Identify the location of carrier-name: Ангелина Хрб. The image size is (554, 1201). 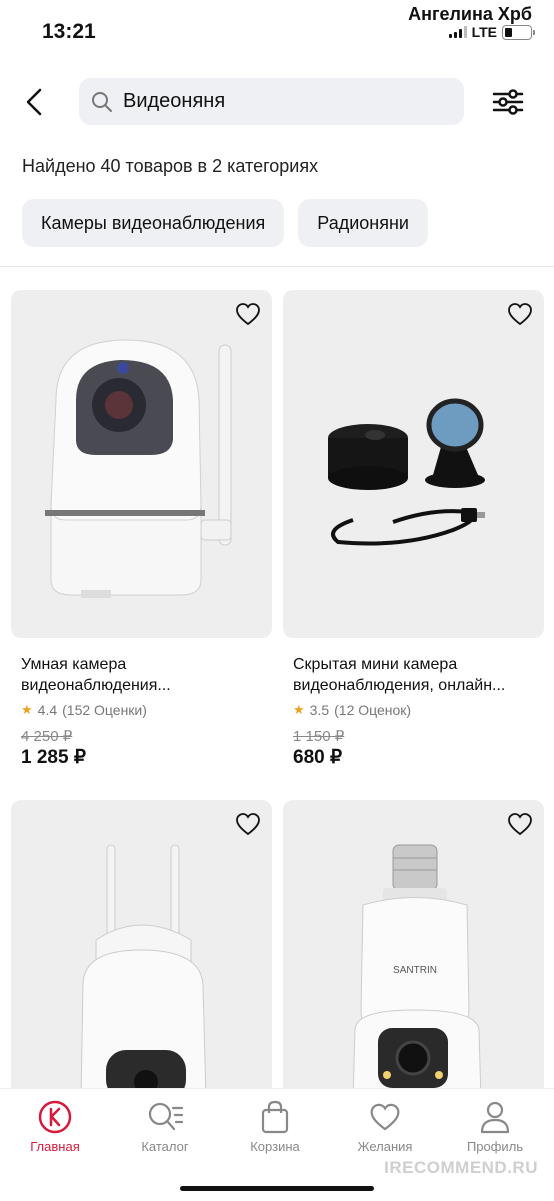
(470, 14).